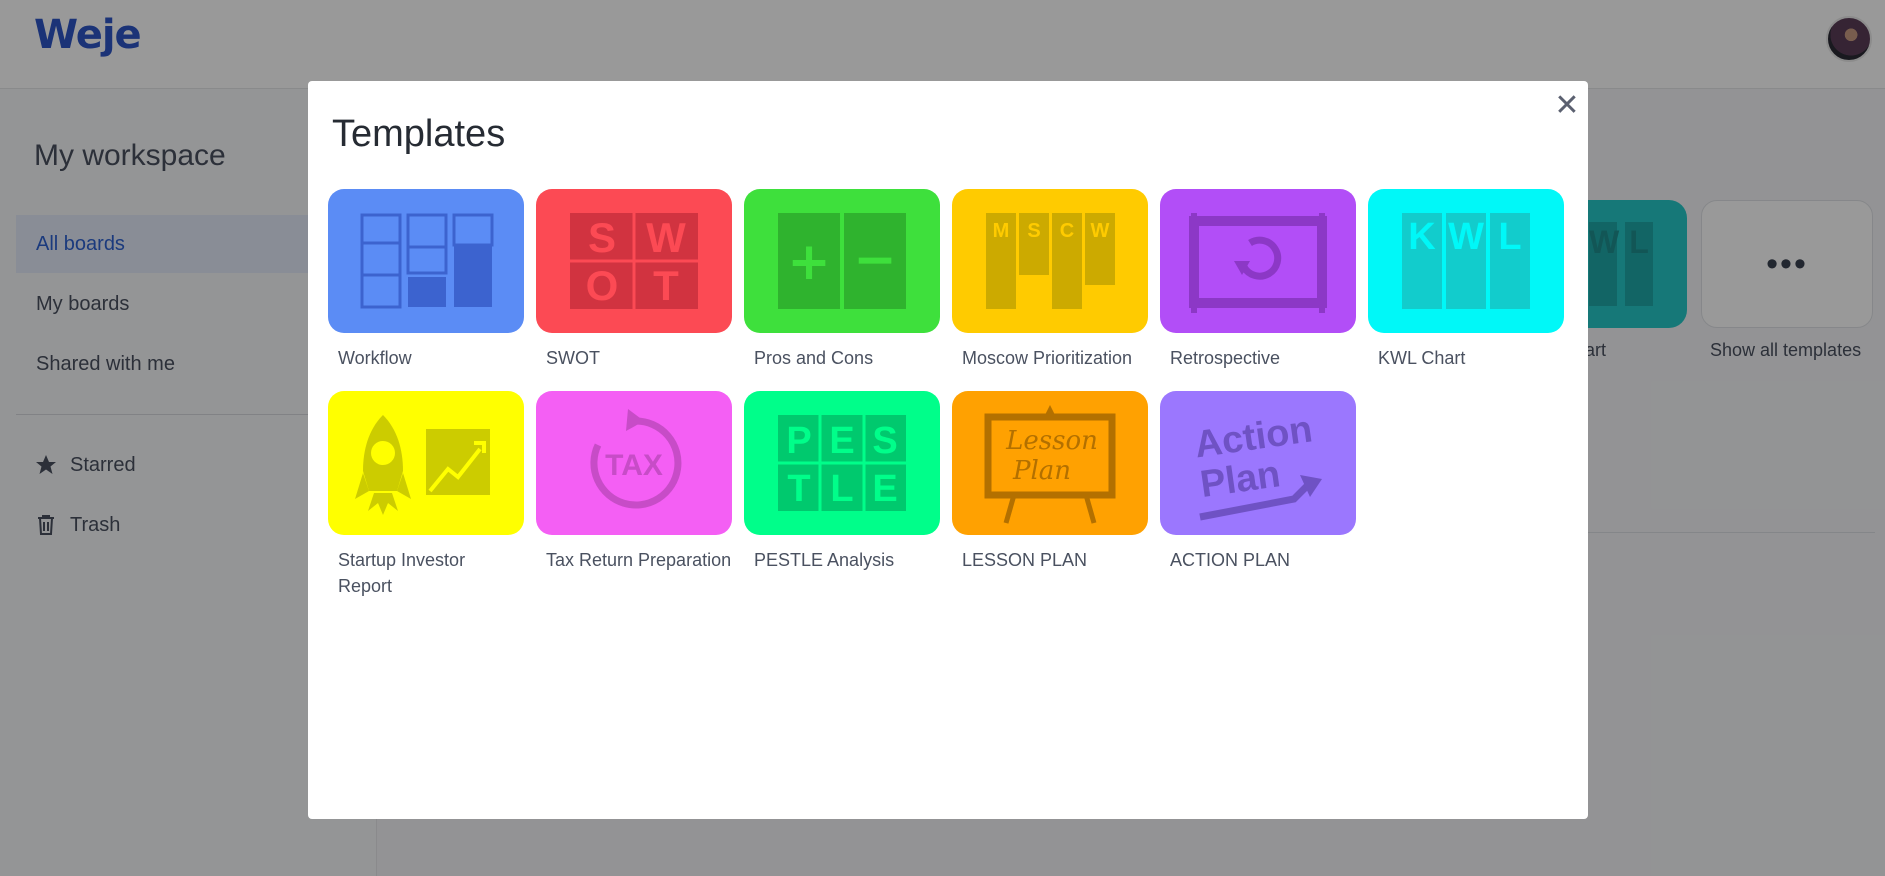  What do you see at coordinates (666, 237) in the screenshot?
I see `swot-letter: W` at bounding box center [666, 237].